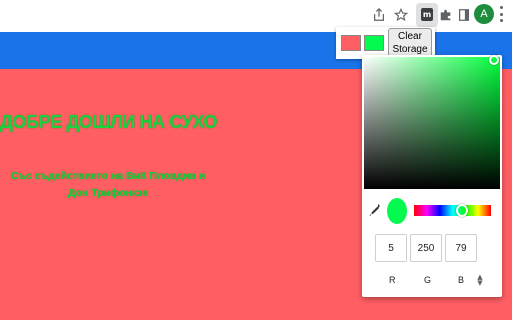  What do you see at coordinates (108, 176) in the screenshot?
I see `page-subtitle-line-1: Със съдействието на ВиК Пловдив и` at bounding box center [108, 176].